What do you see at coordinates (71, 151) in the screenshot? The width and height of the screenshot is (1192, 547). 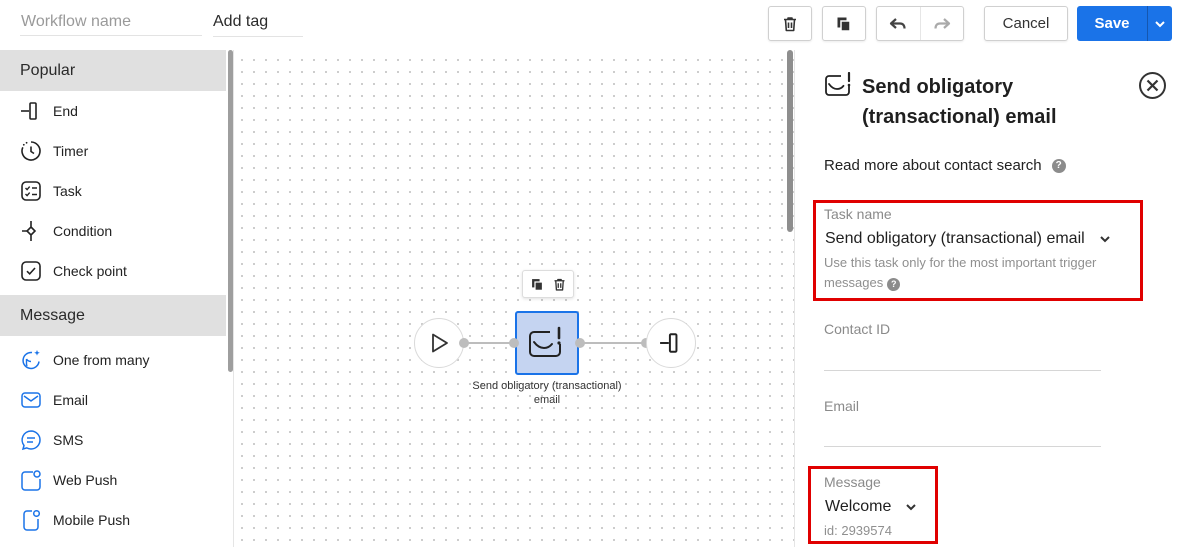 I see `palette-item-label: Timer` at bounding box center [71, 151].